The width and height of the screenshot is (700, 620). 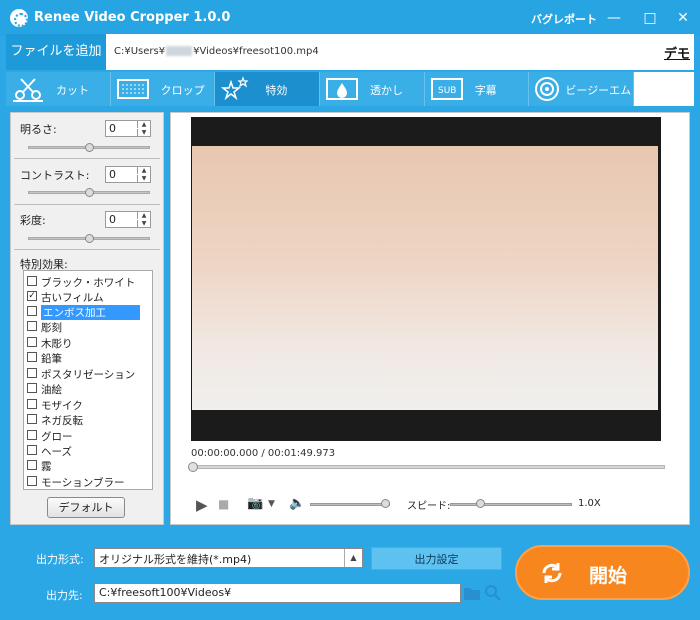 What do you see at coordinates (88, 281) in the screenshot?
I see `effect-item: ブラック・ホワイト` at bounding box center [88, 281].